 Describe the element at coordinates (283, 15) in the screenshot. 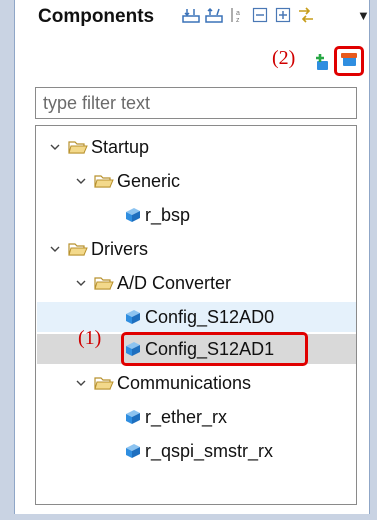

I see `expand-icon` at that location.